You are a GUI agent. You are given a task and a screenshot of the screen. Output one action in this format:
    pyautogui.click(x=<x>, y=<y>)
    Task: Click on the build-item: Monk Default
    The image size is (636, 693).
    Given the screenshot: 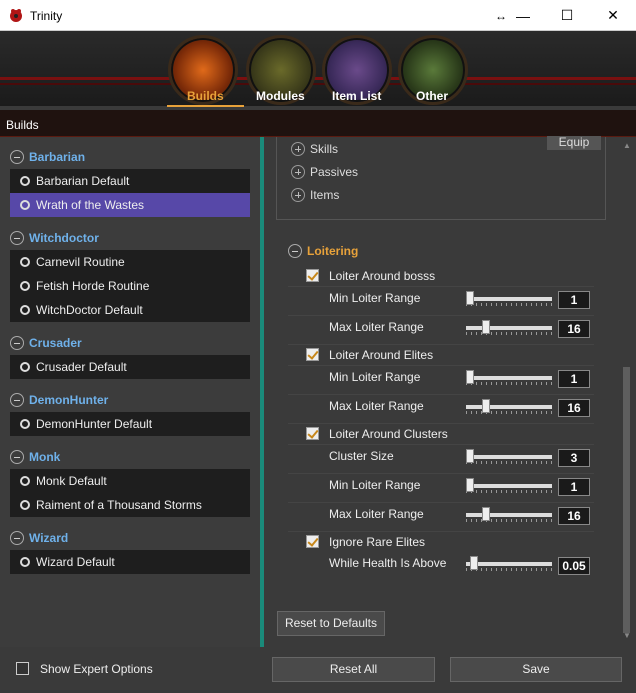 What is the action you would take?
    pyautogui.click(x=130, y=481)
    